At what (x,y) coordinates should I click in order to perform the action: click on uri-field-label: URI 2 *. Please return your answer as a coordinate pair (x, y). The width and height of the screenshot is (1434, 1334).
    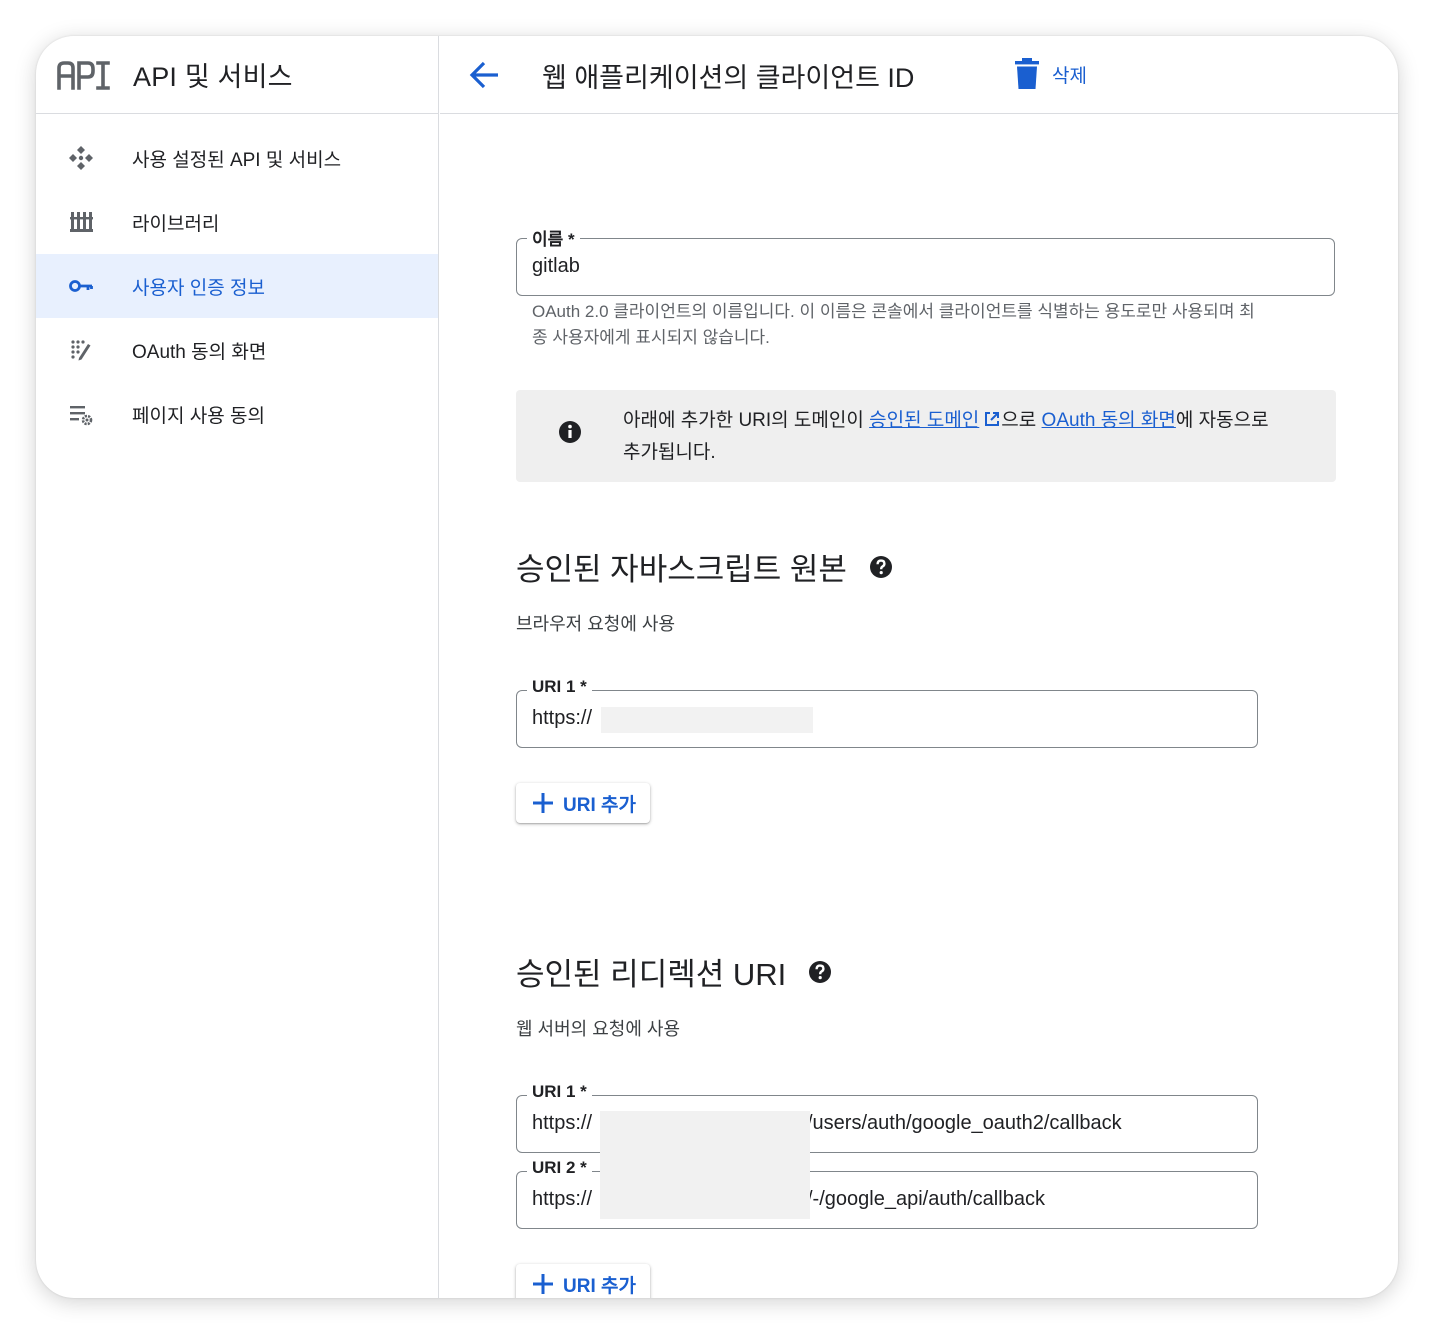
    Looking at the image, I should click on (559, 1168).